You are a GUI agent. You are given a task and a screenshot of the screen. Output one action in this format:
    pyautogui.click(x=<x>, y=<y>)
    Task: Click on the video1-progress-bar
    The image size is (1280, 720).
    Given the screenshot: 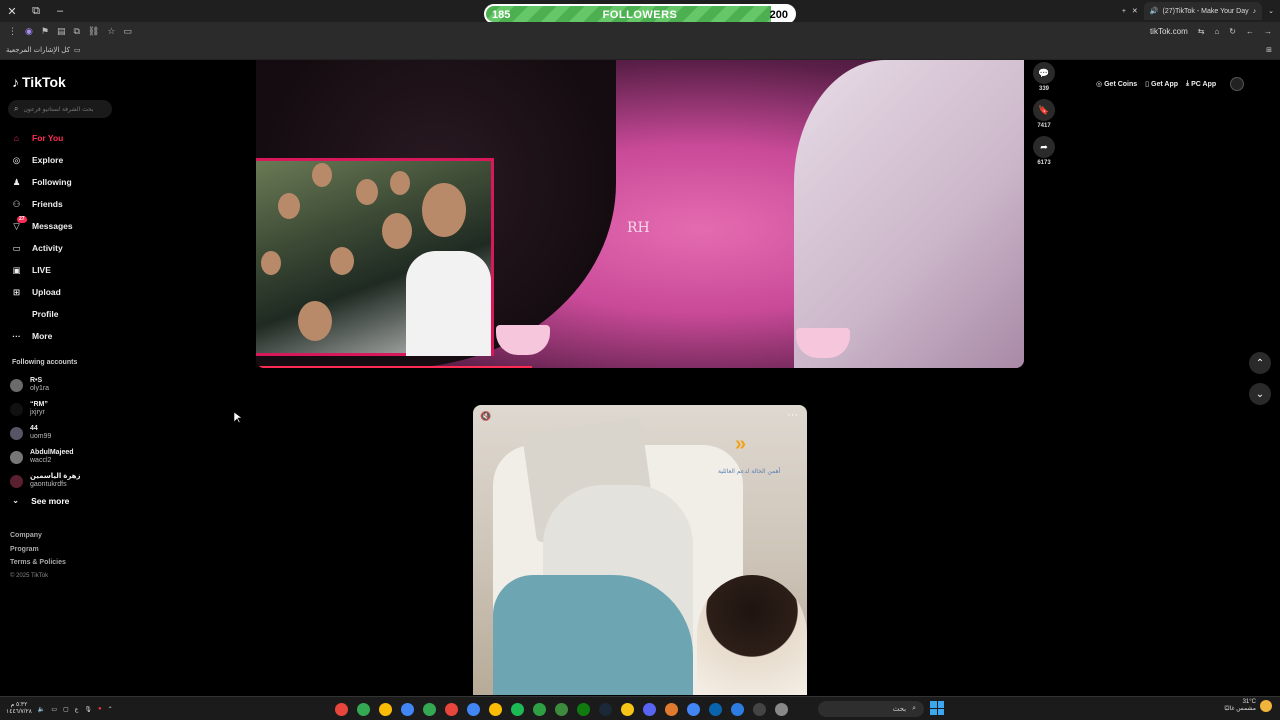 What is the action you would take?
    pyautogui.click(x=394, y=367)
    